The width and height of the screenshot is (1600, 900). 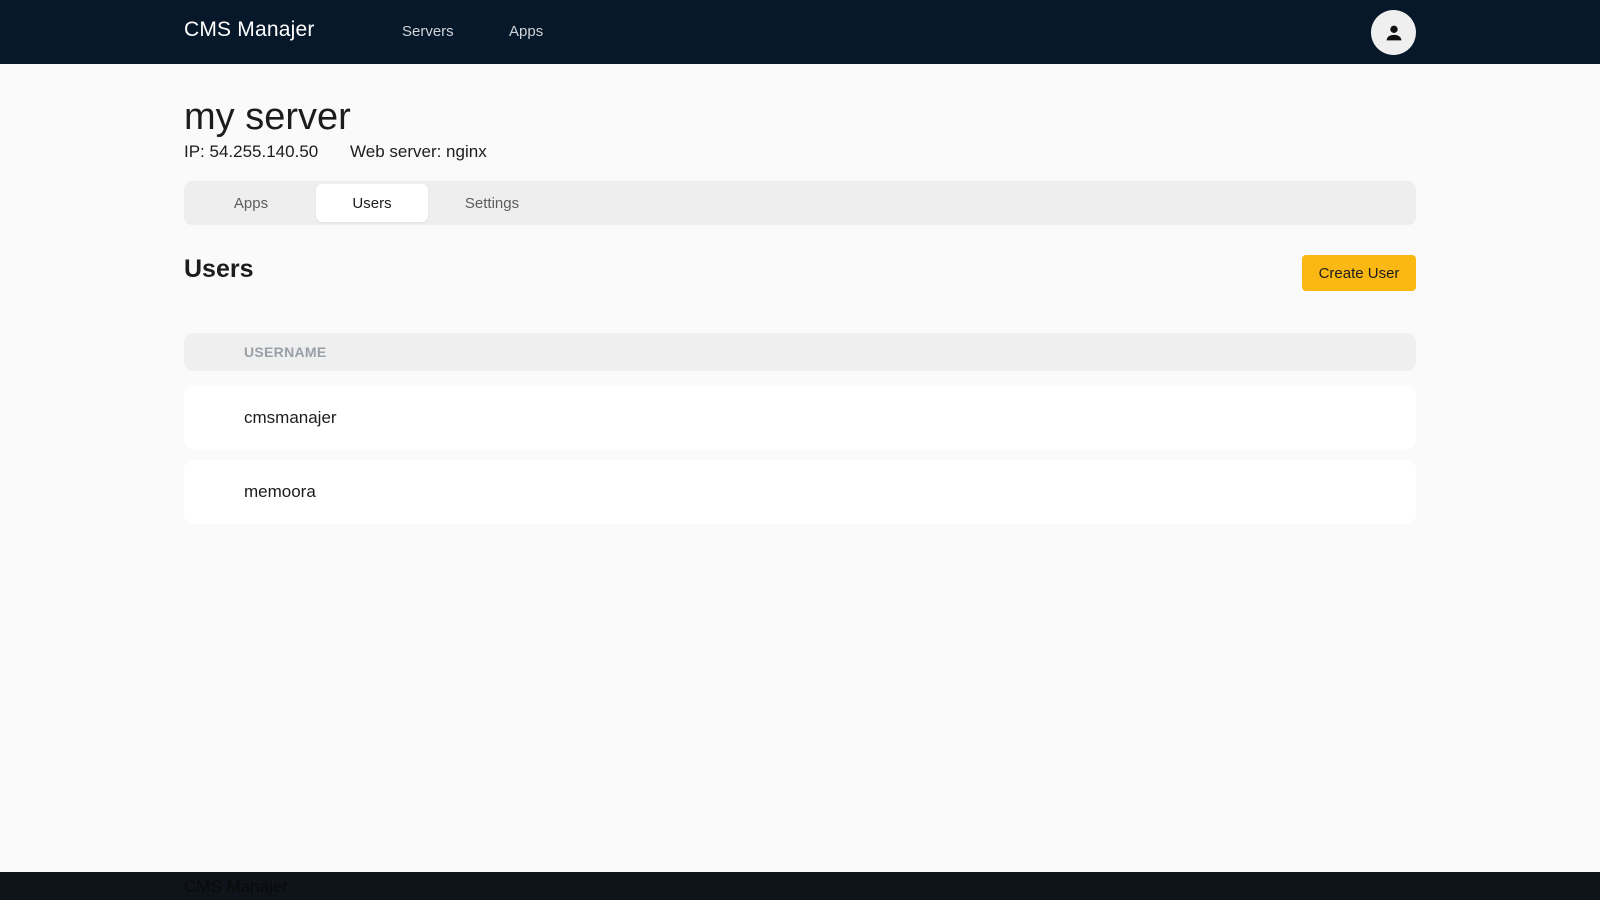 What do you see at coordinates (800, 886) in the screenshot?
I see `footer: CMS Manajer` at bounding box center [800, 886].